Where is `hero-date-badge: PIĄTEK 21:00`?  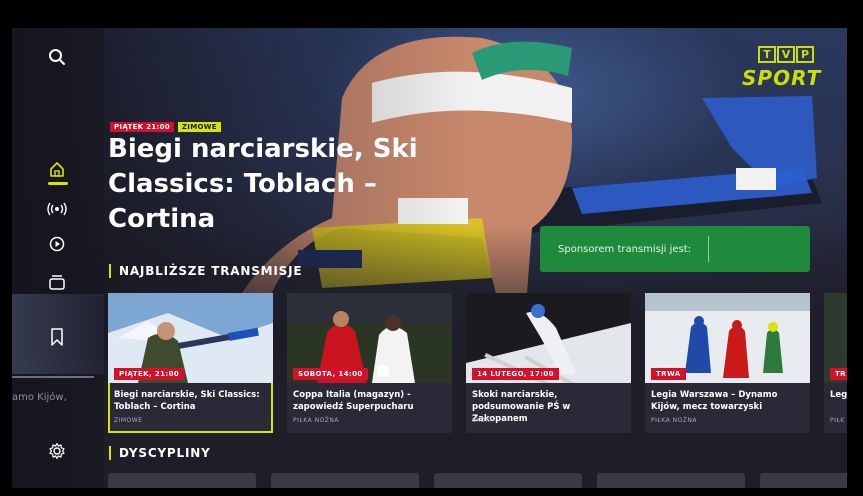
hero-date-badge: PIĄTEK 21:00 is located at coordinates (142, 127).